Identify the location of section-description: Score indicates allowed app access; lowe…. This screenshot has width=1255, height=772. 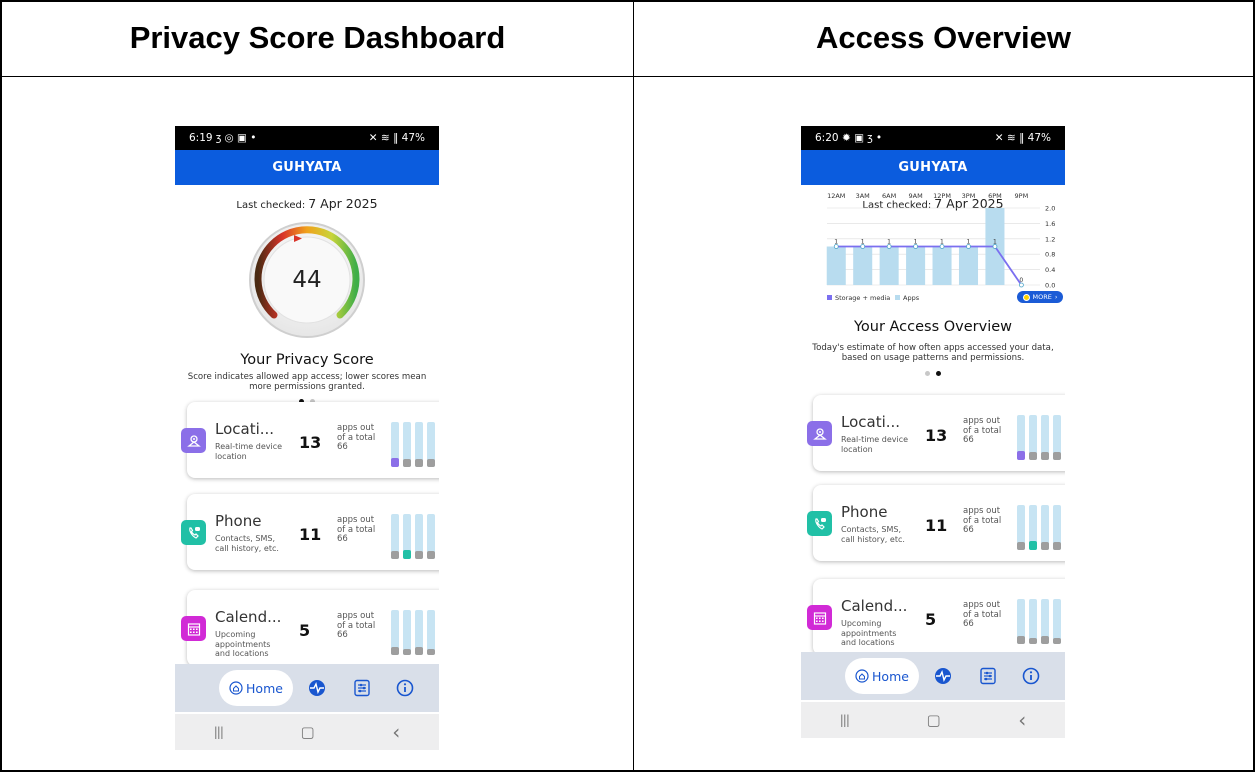
(307, 382).